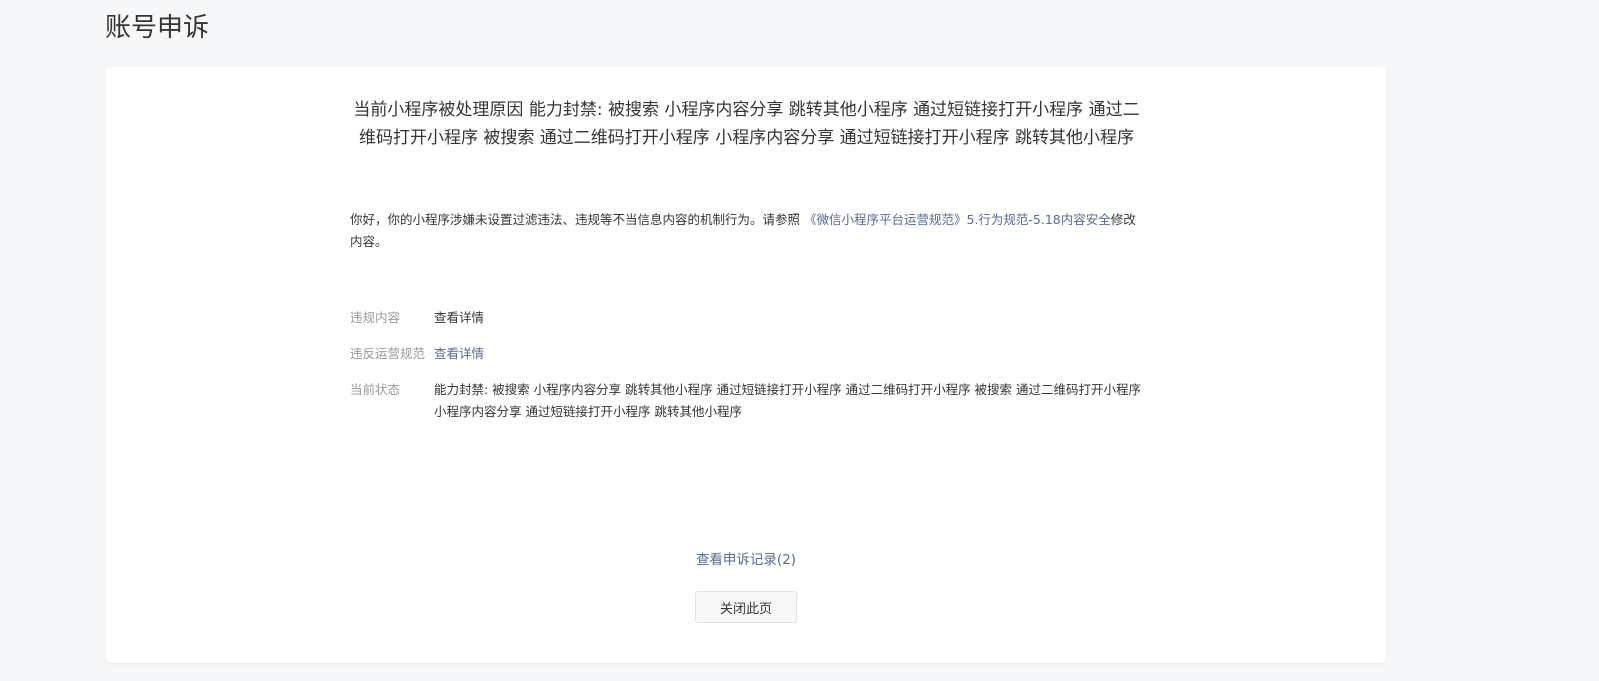 Image resolution: width=1599 pixels, height=681 pixels. Describe the element at coordinates (746, 354) in the screenshot. I see `violated-rule-row: 违反运营规范 查看详情` at that location.